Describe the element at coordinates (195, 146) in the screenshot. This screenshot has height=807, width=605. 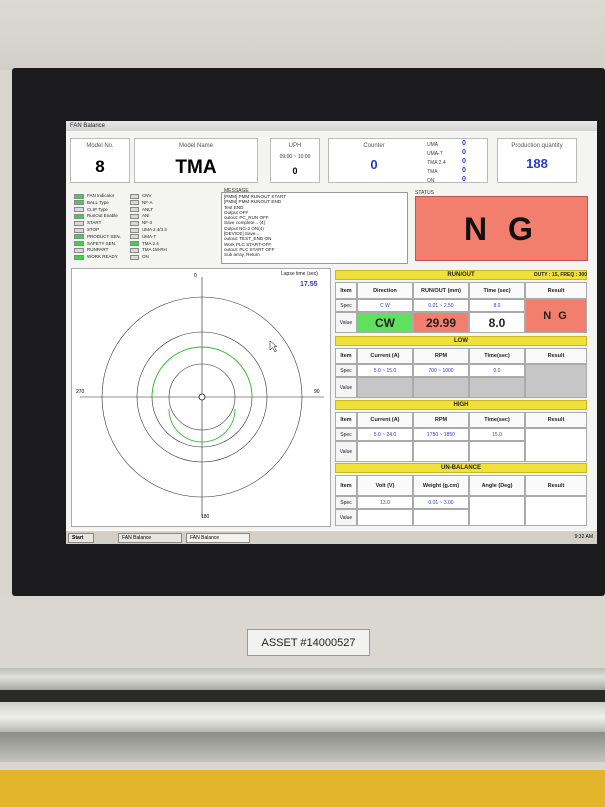
I see `model-name-label: Model Name` at that location.